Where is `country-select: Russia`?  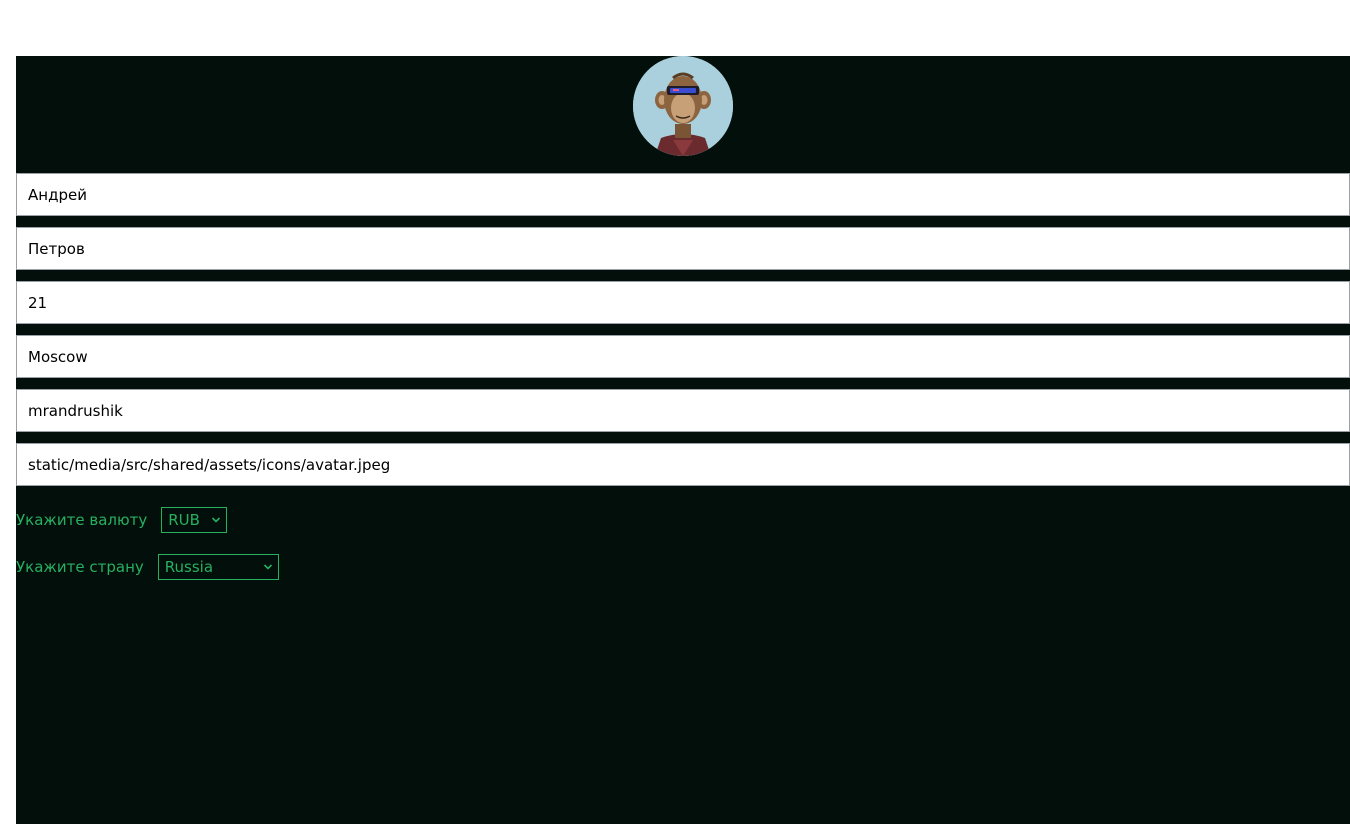
country-select: Russia is located at coordinates (218, 567).